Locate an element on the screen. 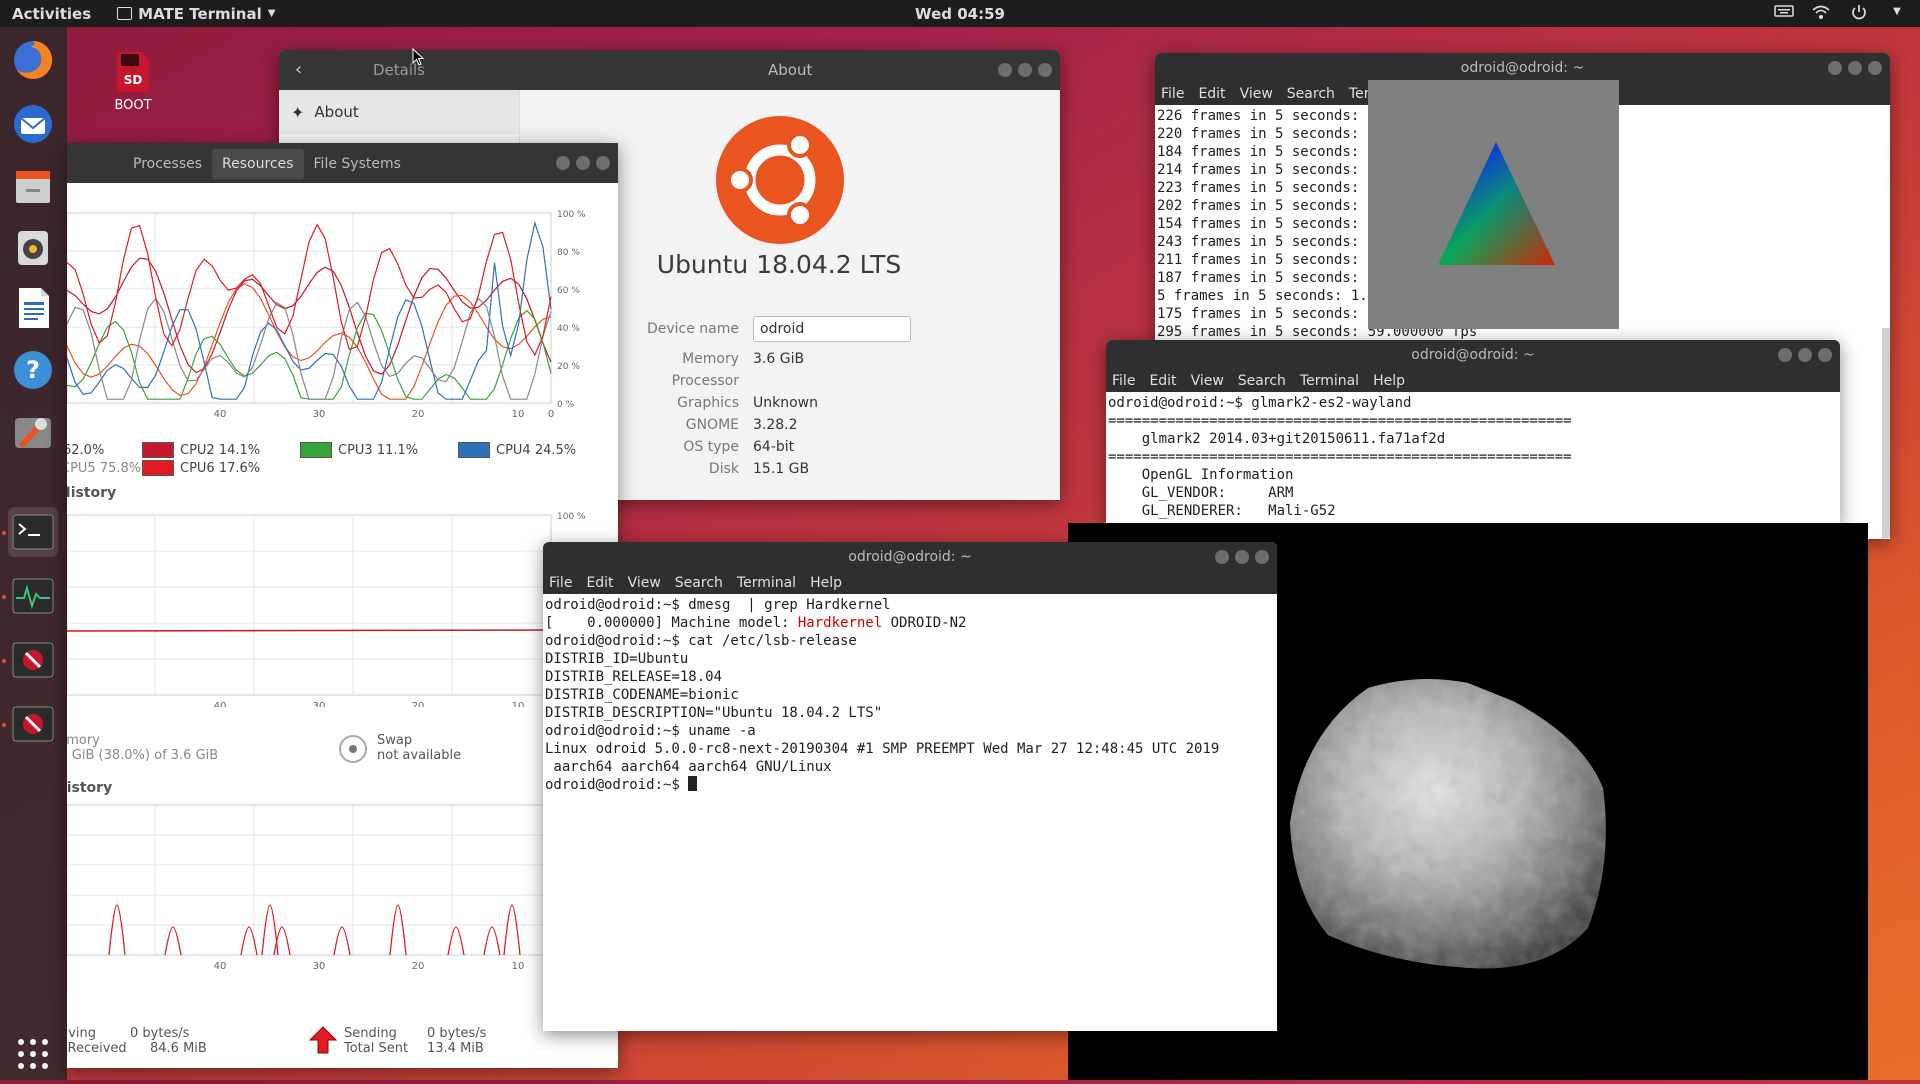  cpu6-swatch is located at coordinates (158, 468).